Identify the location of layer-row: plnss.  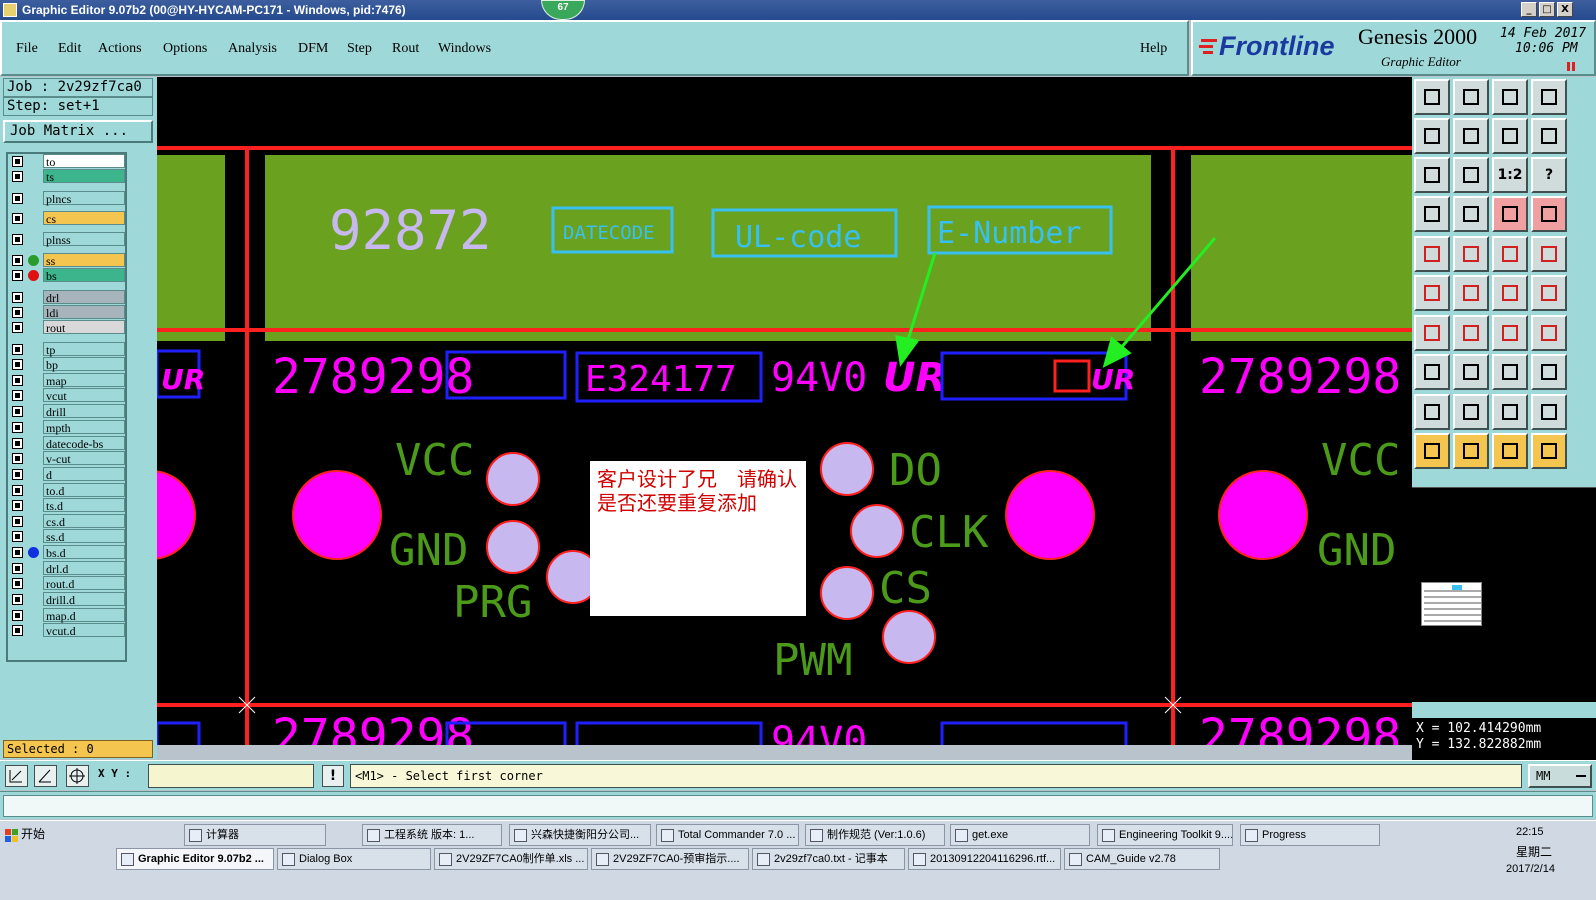
(67, 239).